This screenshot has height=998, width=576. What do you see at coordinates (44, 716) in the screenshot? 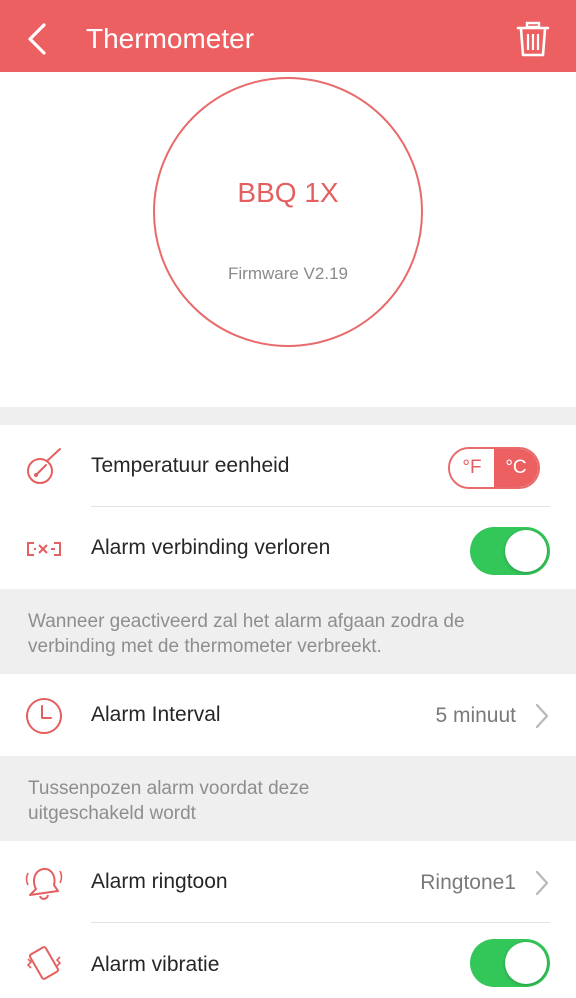
I see `clock-icon` at bounding box center [44, 716].